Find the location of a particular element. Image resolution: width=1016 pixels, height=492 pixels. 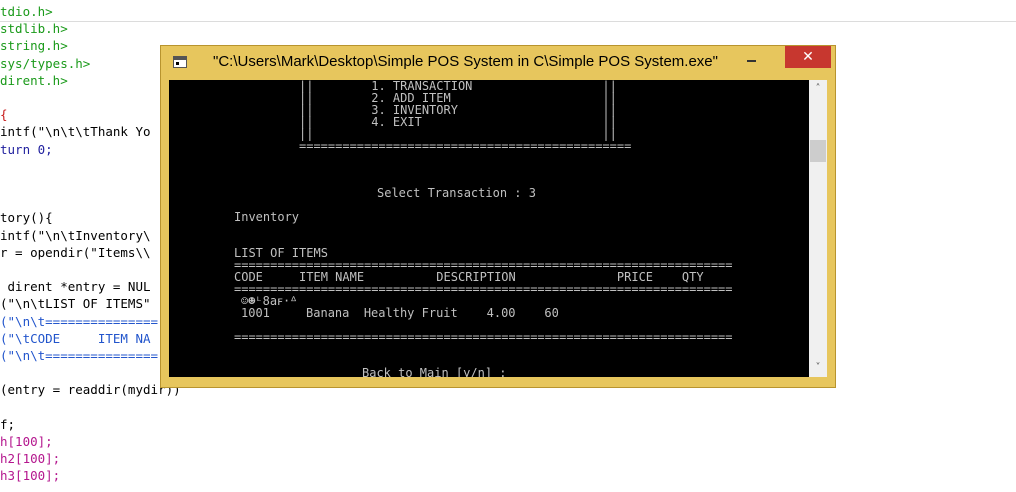

close-icon: ✕ is located at coordinates (808, 57).